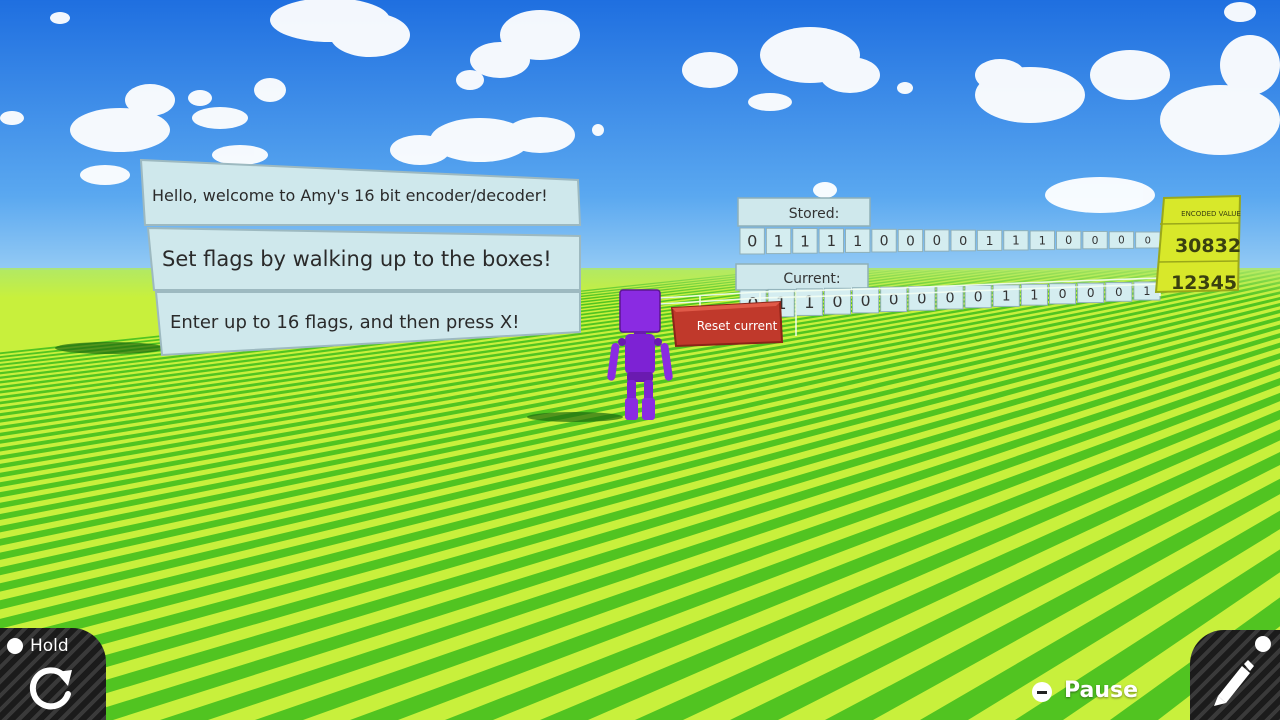  What do you see at coordinates (1101, 690) in the screenshot?
I see `pause-label: Pause` at bounding box center [1101, 690].